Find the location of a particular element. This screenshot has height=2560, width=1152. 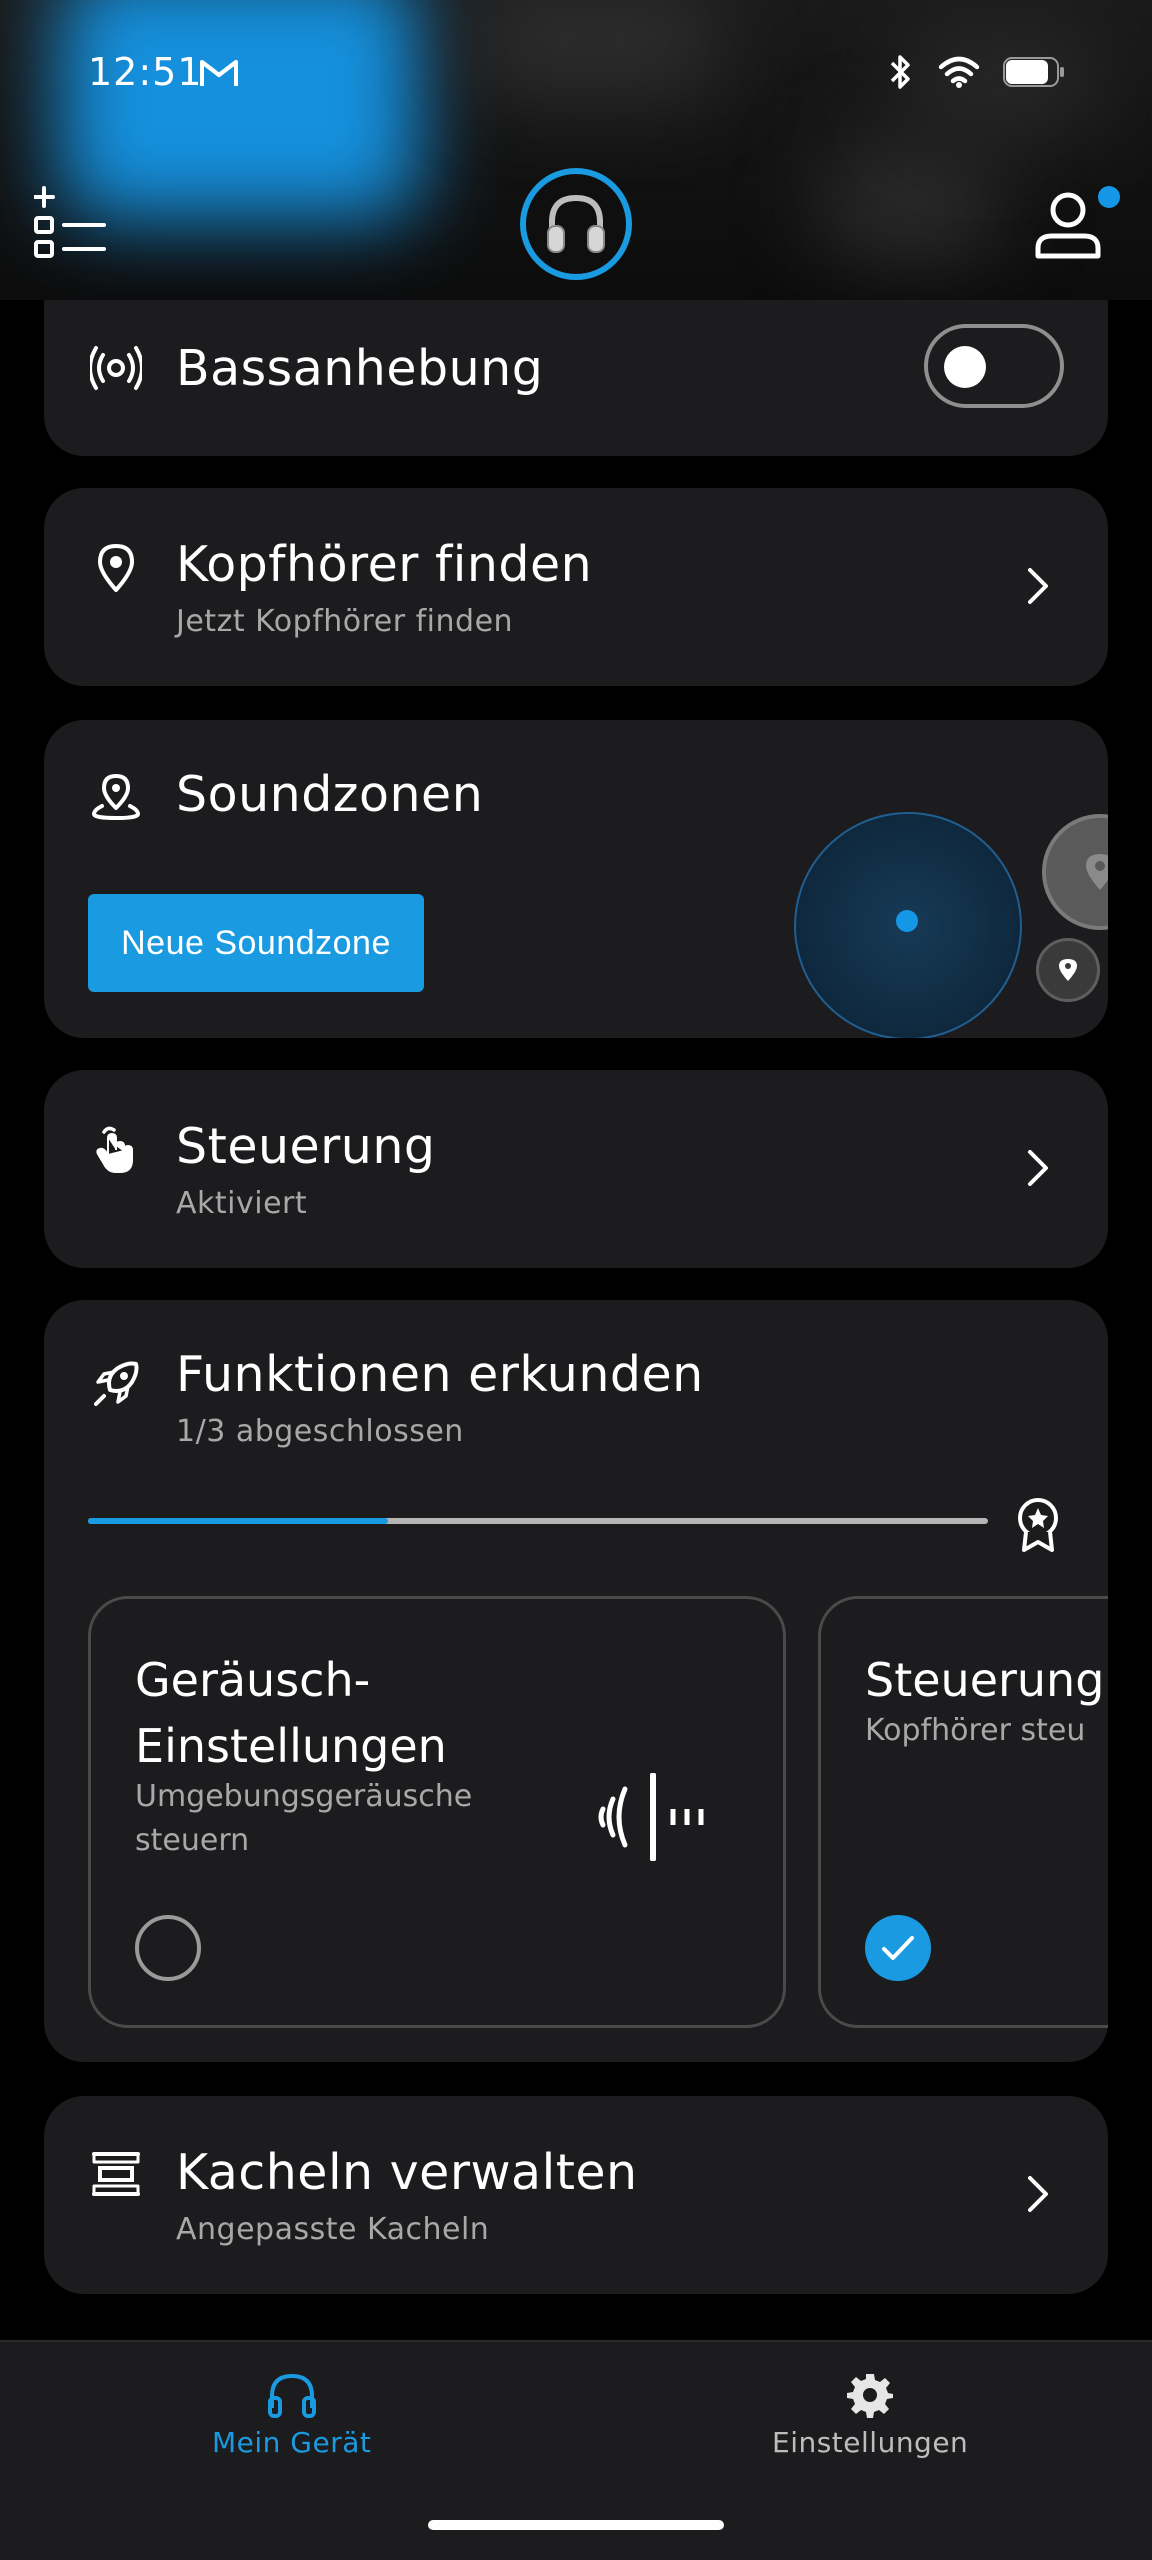

control-card: Steuerung Aktiviert is located at coordinates (576, 1169).